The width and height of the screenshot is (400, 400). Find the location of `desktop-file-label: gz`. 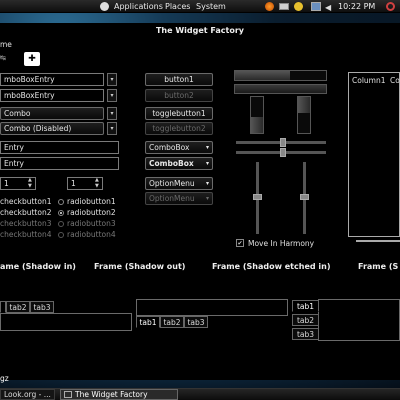

desktop-file-label: gz is located at coordinates (4, 378).